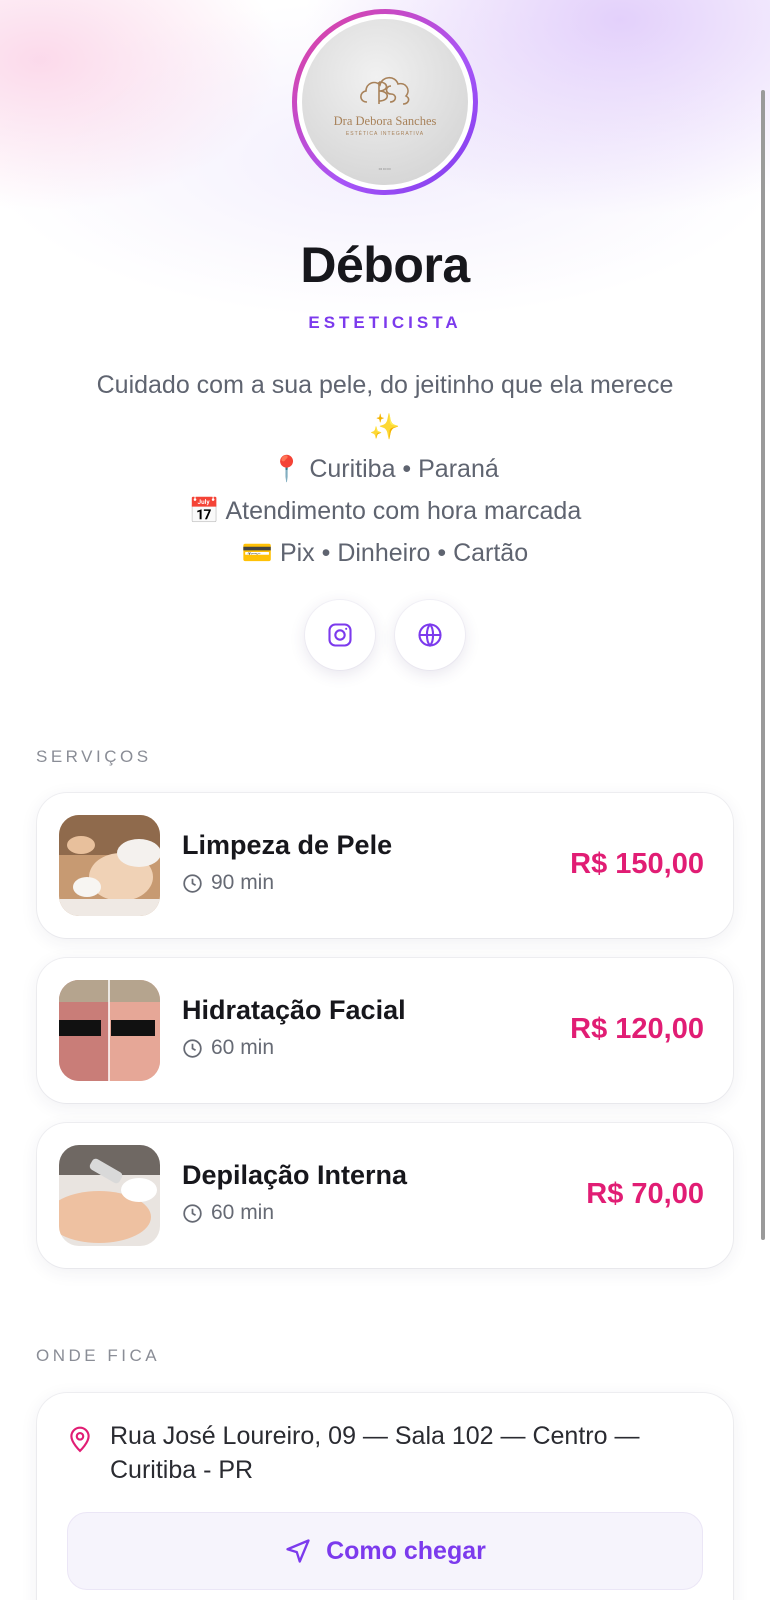 The image size is (770, 1600). Describe the element at coordinates (287, 468) in the screenshot. I see `pin-emoji-icon: 📍` at that location.